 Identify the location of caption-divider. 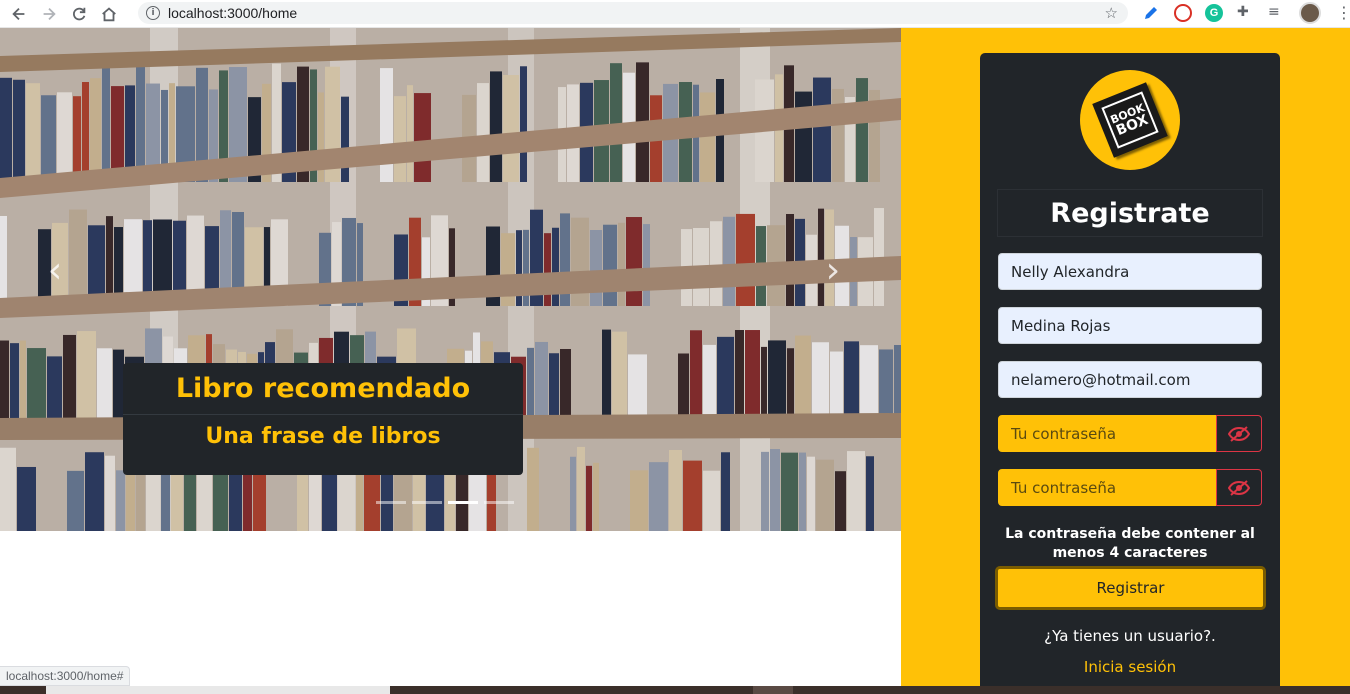
(323, 414).